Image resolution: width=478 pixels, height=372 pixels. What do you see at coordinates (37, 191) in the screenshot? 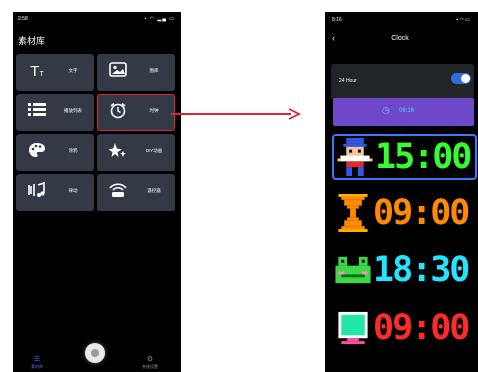
I see `rhythm-icon` at bounding box center [37, 191].